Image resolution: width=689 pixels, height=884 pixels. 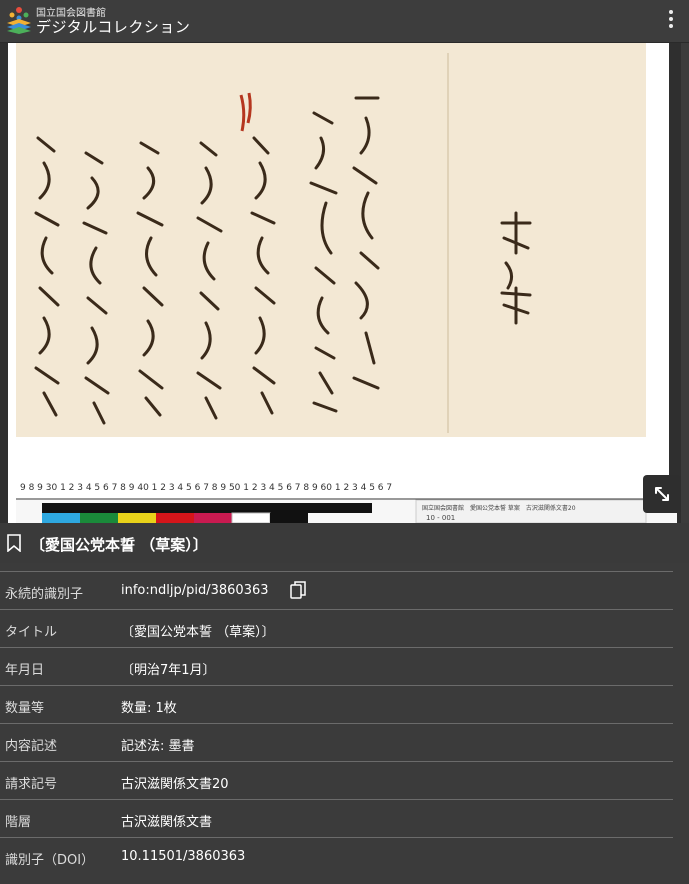 I want to click on viewer-scrollbar, so click(x=685, y=283).